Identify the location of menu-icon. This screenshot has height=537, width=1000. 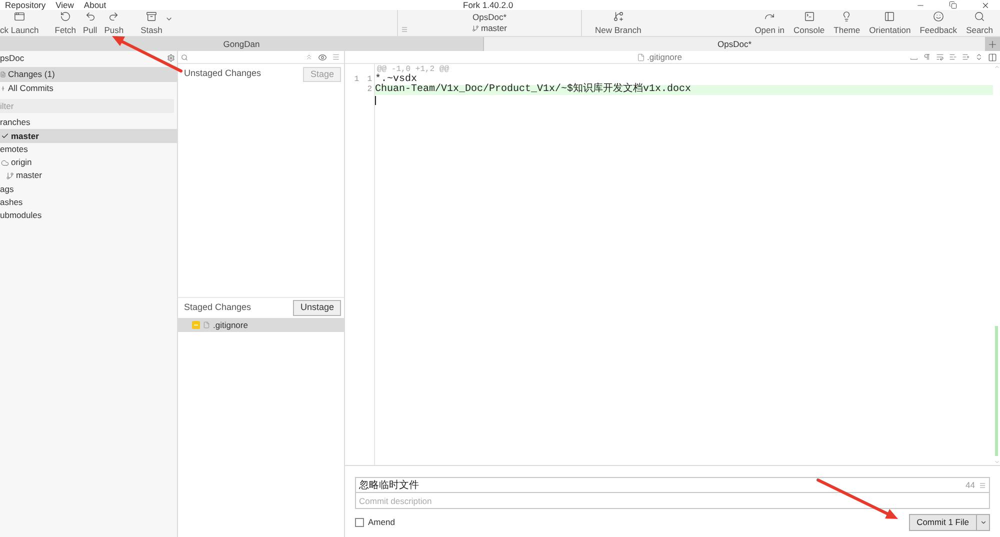
(336, 57).